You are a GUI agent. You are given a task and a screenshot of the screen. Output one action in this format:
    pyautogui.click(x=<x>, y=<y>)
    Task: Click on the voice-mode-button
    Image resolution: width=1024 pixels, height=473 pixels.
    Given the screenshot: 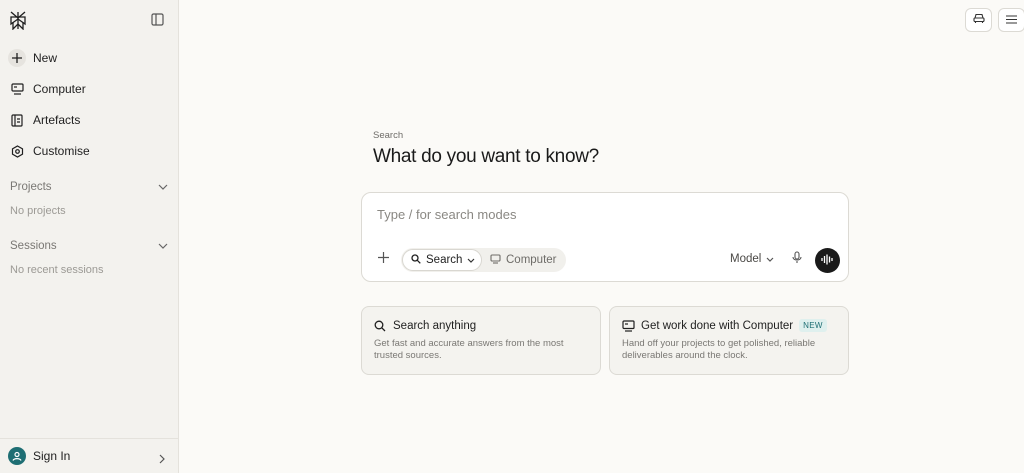 What is the action you would take?
    pyautogui.click(x=827, y=260)
    